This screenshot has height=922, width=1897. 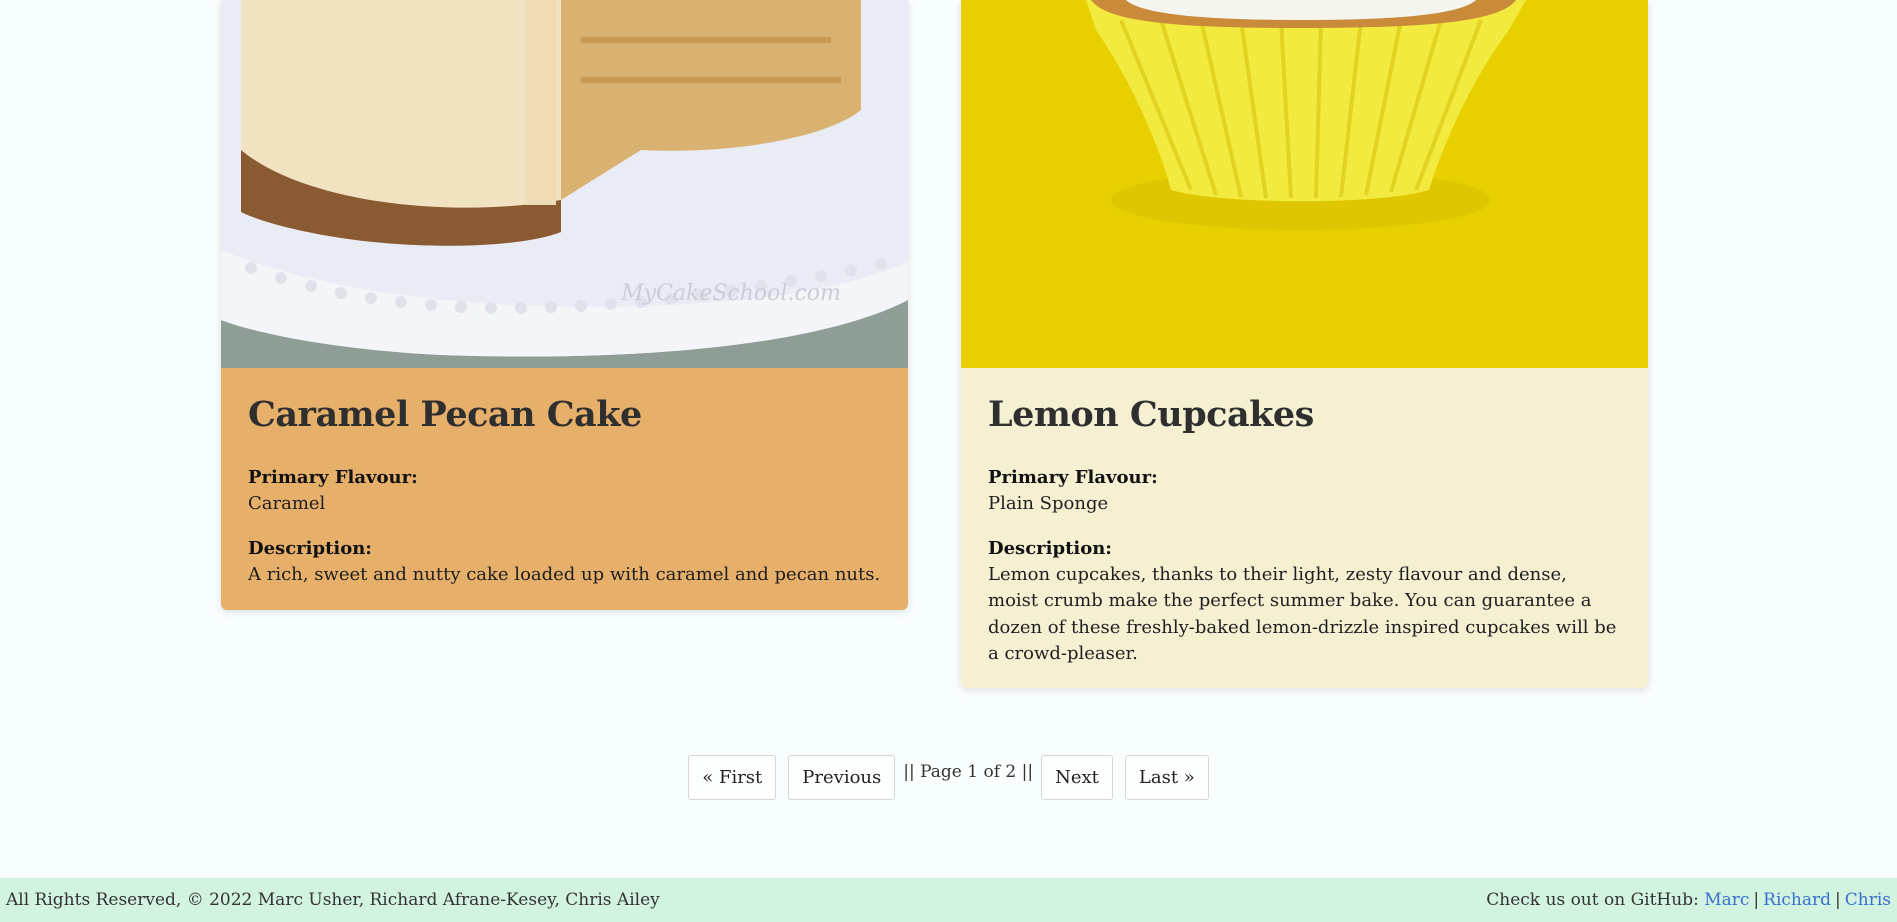 What do you see at coordinates (445, 414) in the screenshot?
I see `card-title: Caramel Pecan Cake` at bounding box center [445, 414].